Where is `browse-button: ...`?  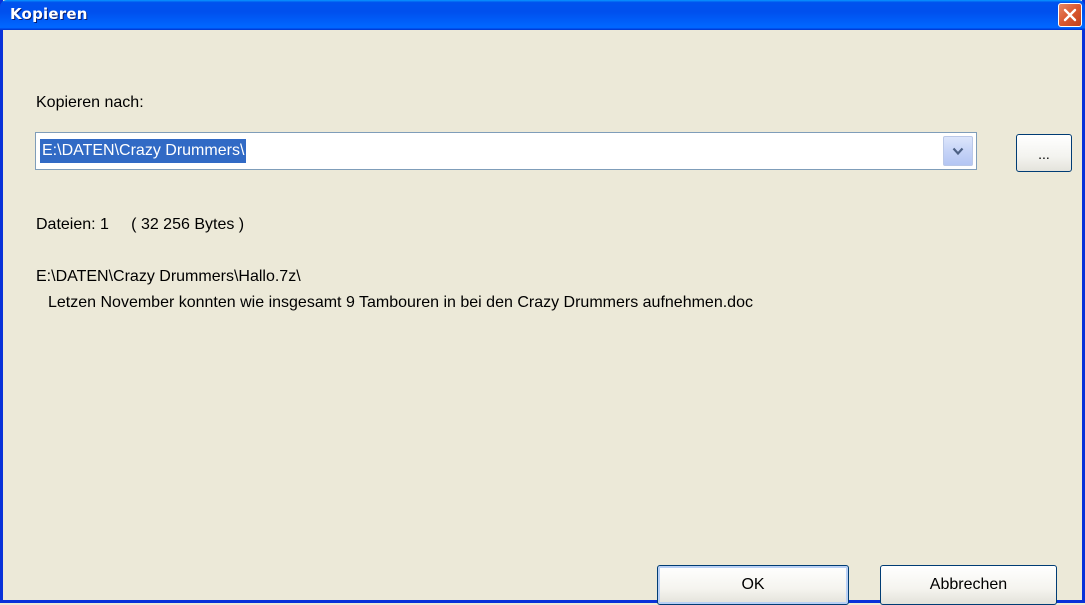 browse-button: ... is located at coordinates (1044, 153).